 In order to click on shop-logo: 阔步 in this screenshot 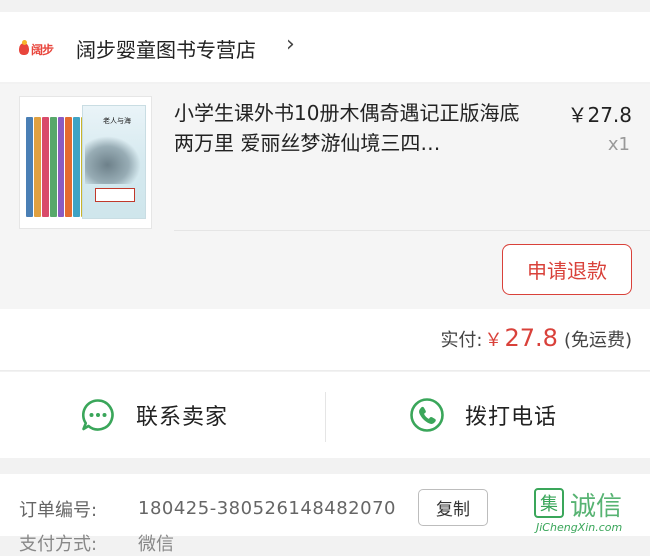, I will do `click(36, 49)`.